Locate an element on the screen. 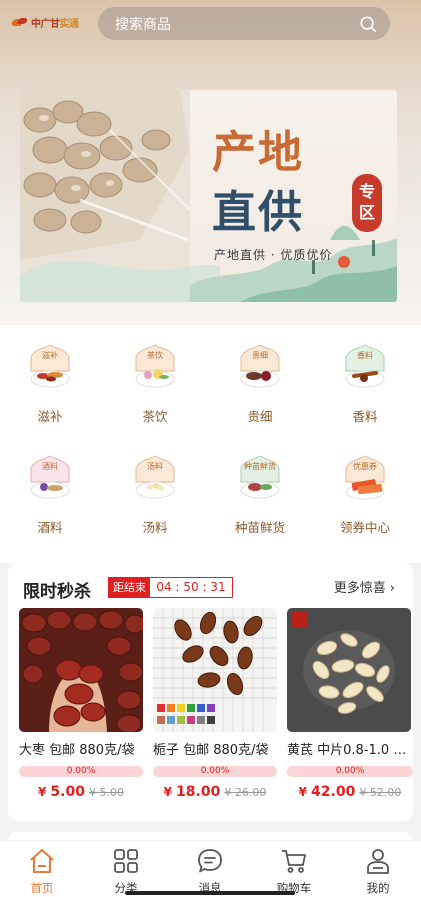 The image size is (421, 897). category-item-tea: 茶饮 茶饮 is located at coordinates (155, 380).